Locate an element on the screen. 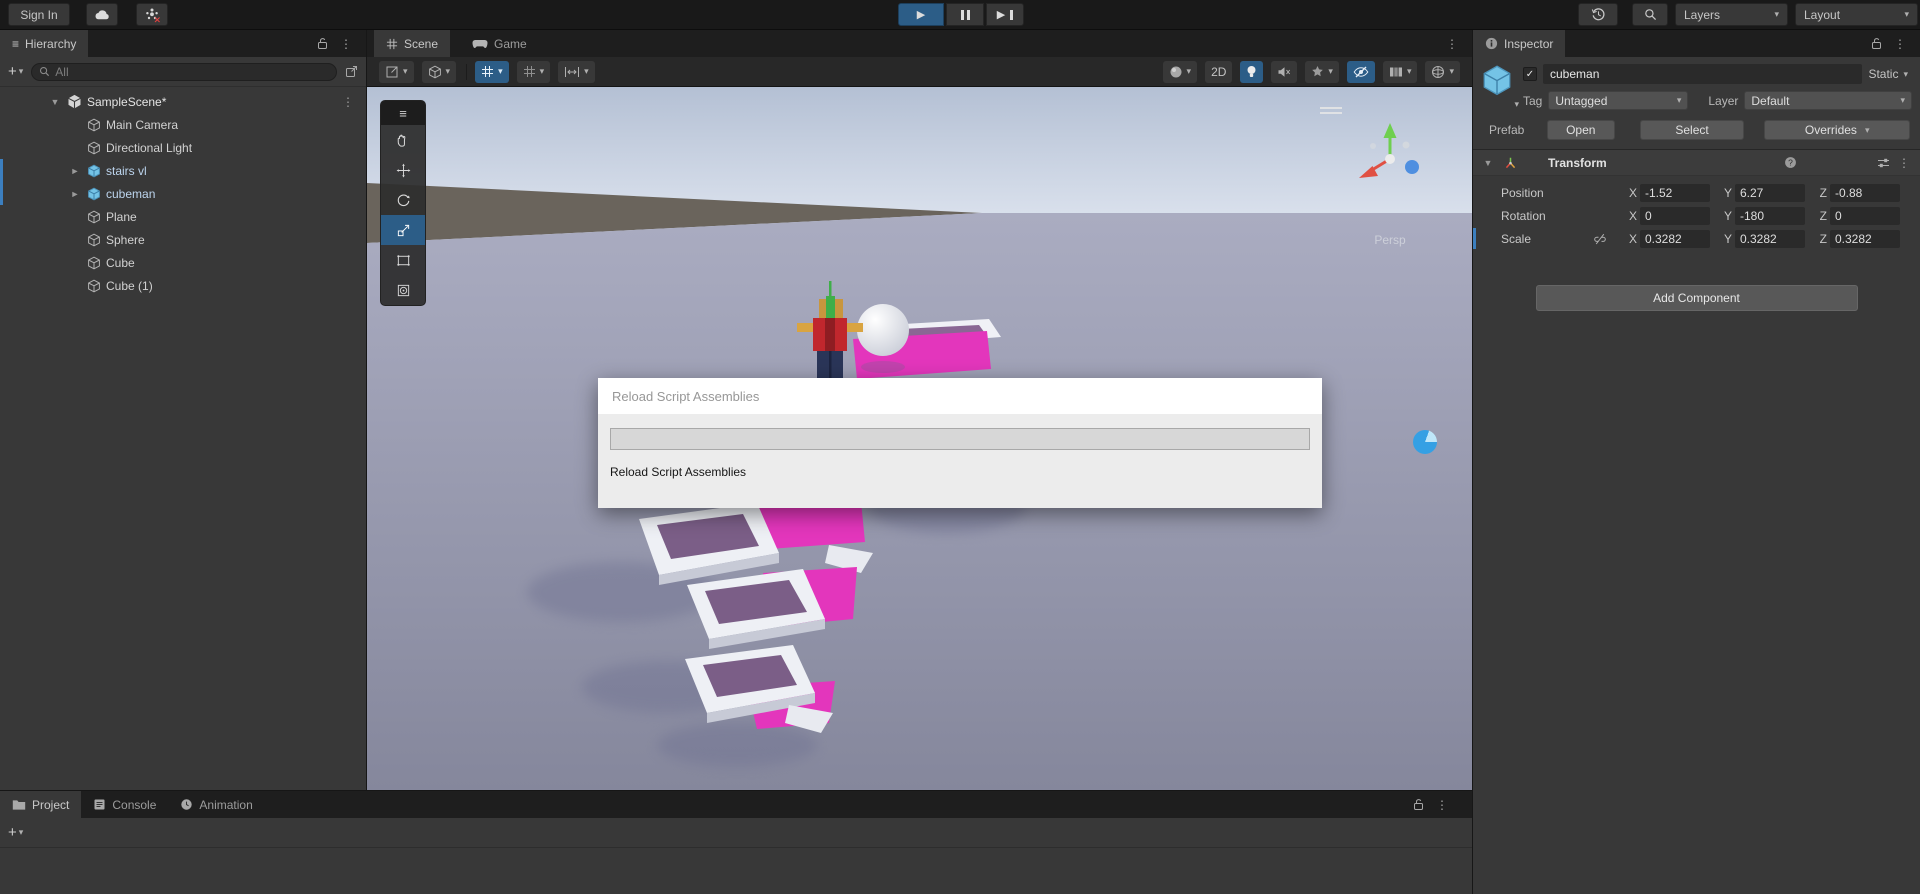 The width and height of the screenshot is (1920, 894). cube-icon is located at coordinates (94, 148).